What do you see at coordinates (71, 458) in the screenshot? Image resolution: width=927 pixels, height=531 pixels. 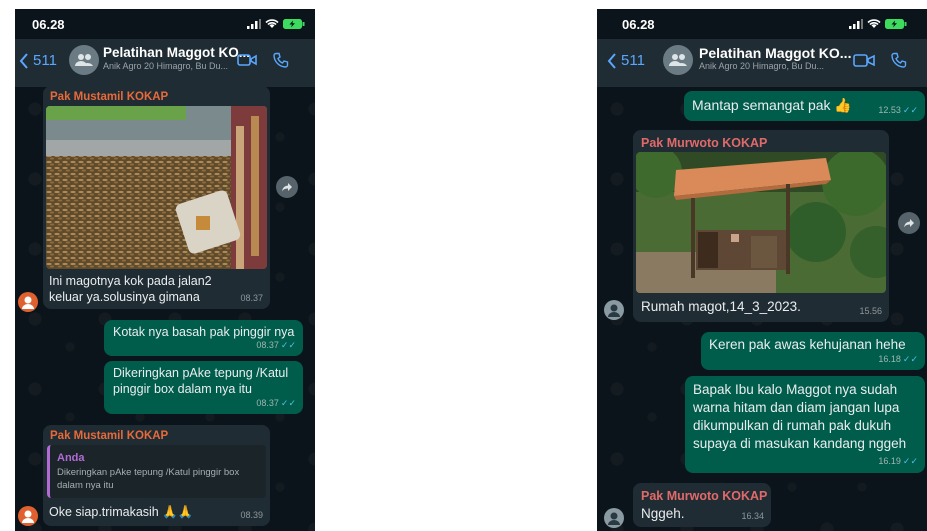 I see `quoted-sender: Anda` at bounding box center [71, 458].